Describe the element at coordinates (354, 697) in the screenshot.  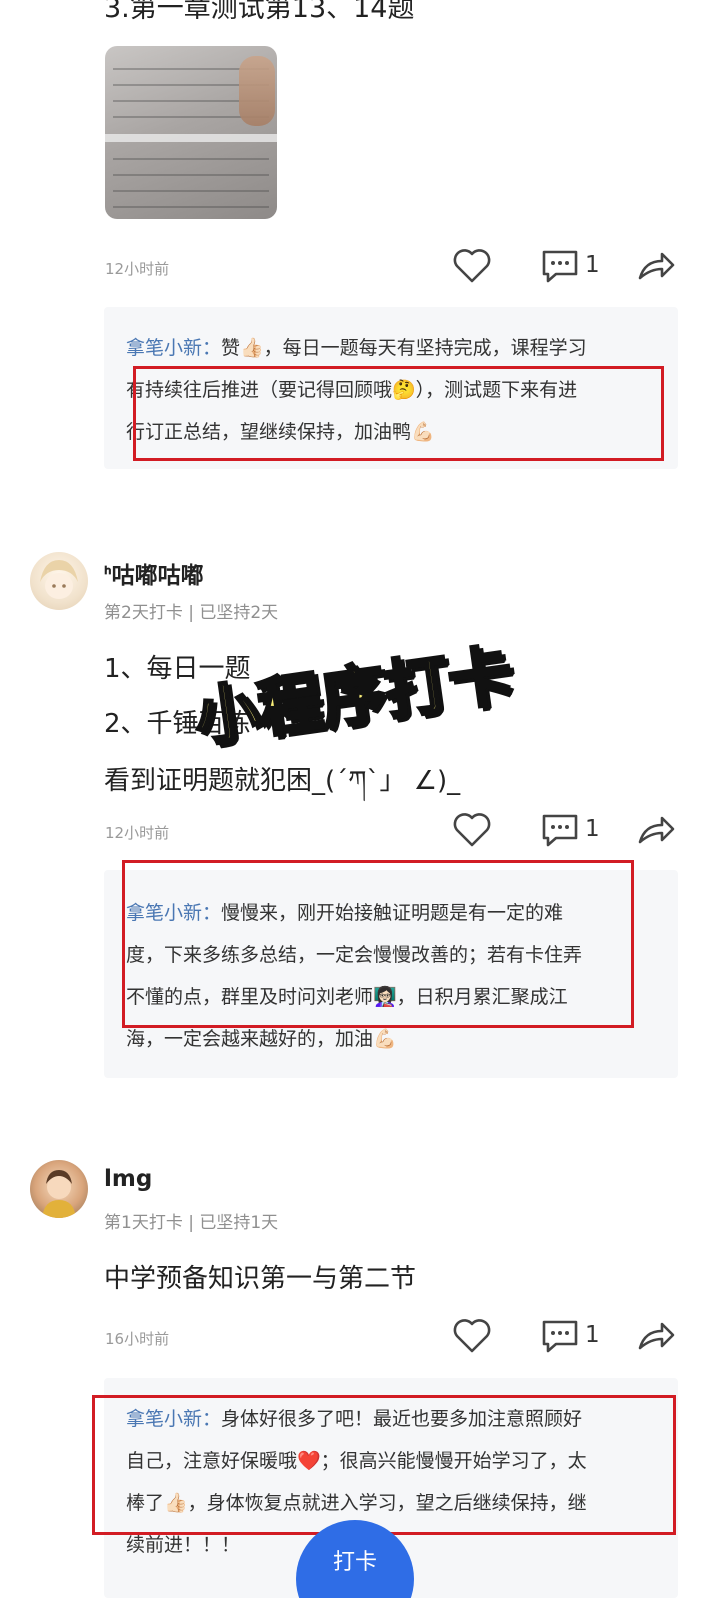
I see `overlay-caption: 小程序打卡` at that location.